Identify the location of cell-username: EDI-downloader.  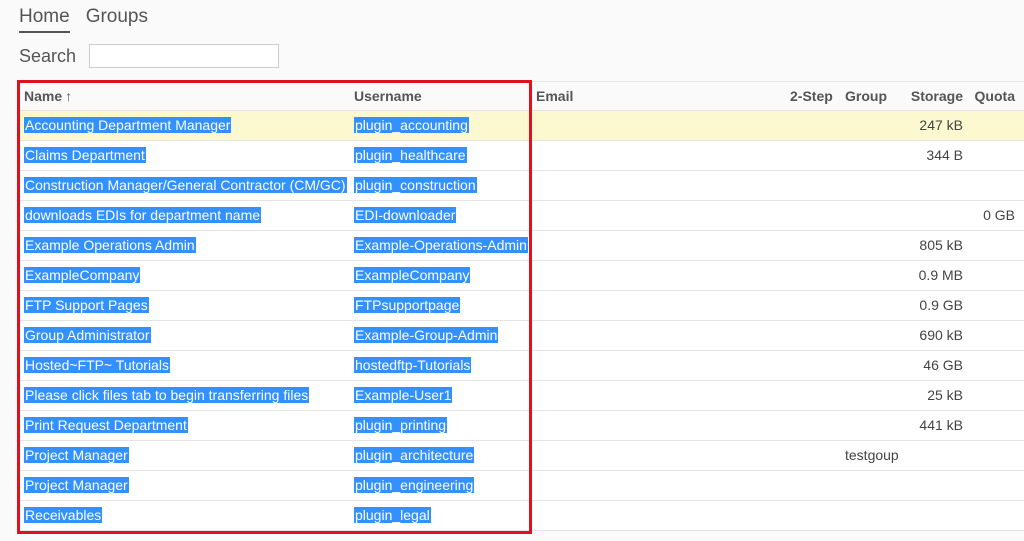
(405, 215).